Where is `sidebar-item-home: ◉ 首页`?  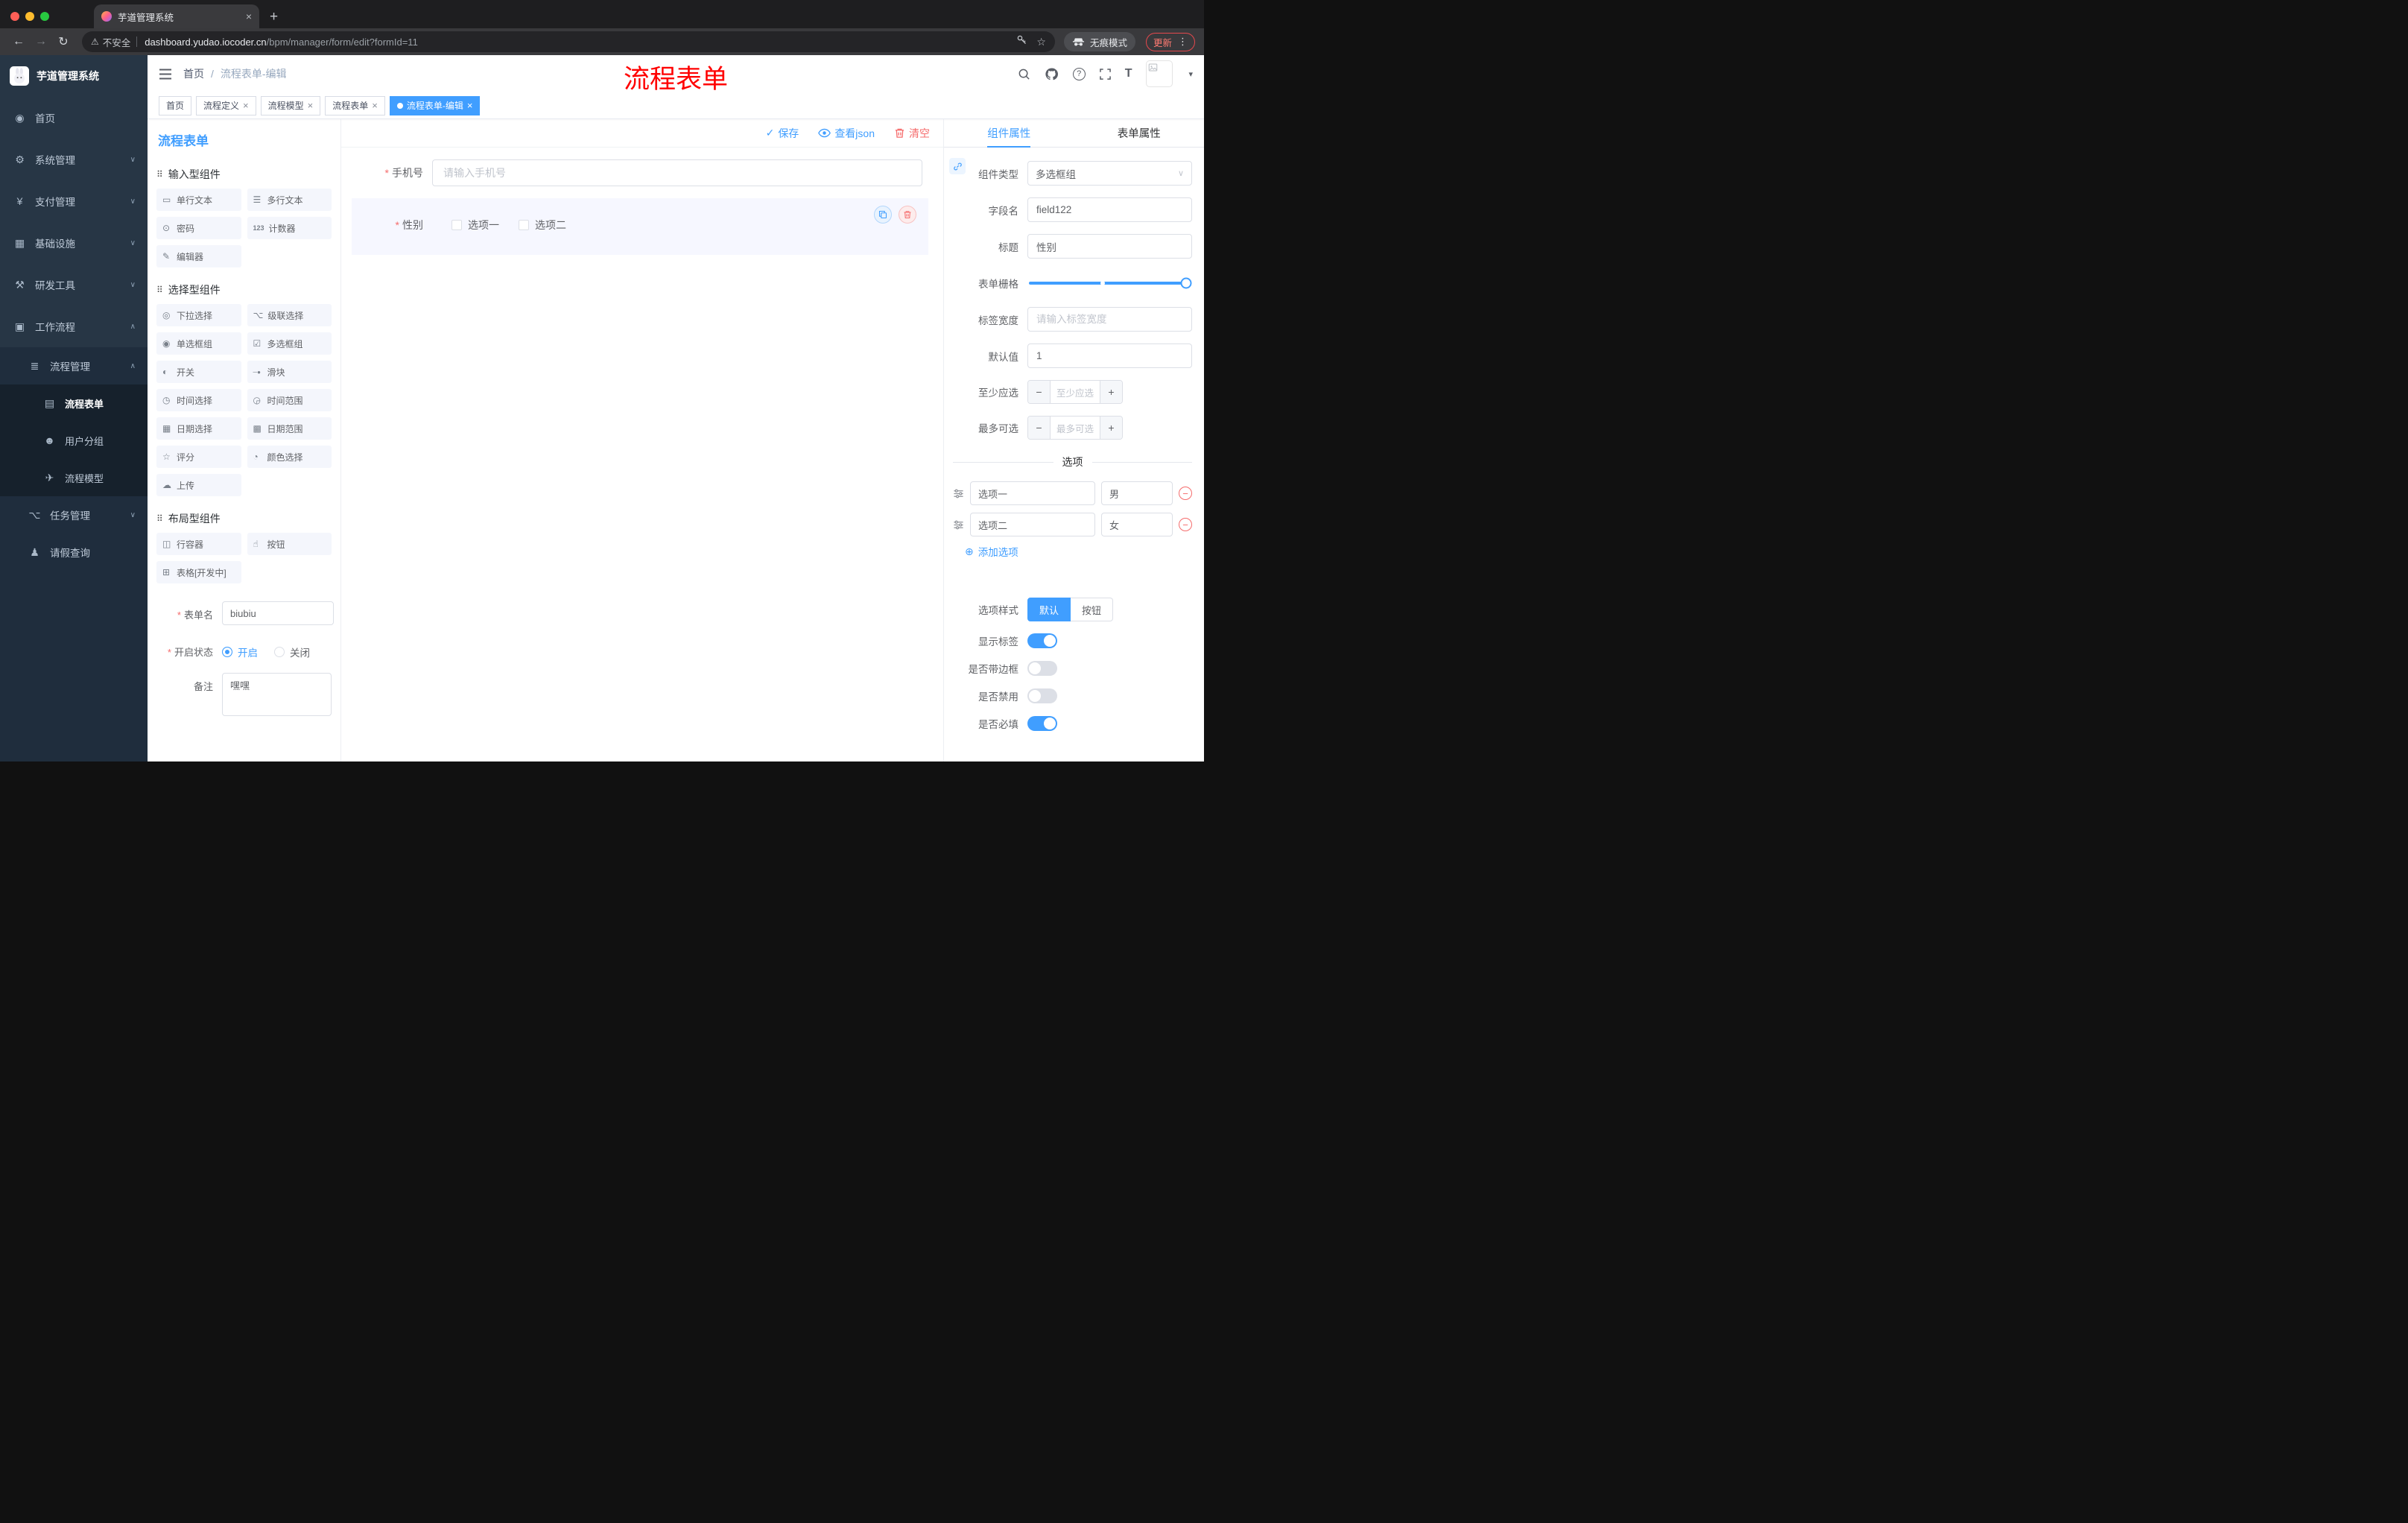 sidebar-item-home: ◉ 首页 is located at coordinates (74, 118).